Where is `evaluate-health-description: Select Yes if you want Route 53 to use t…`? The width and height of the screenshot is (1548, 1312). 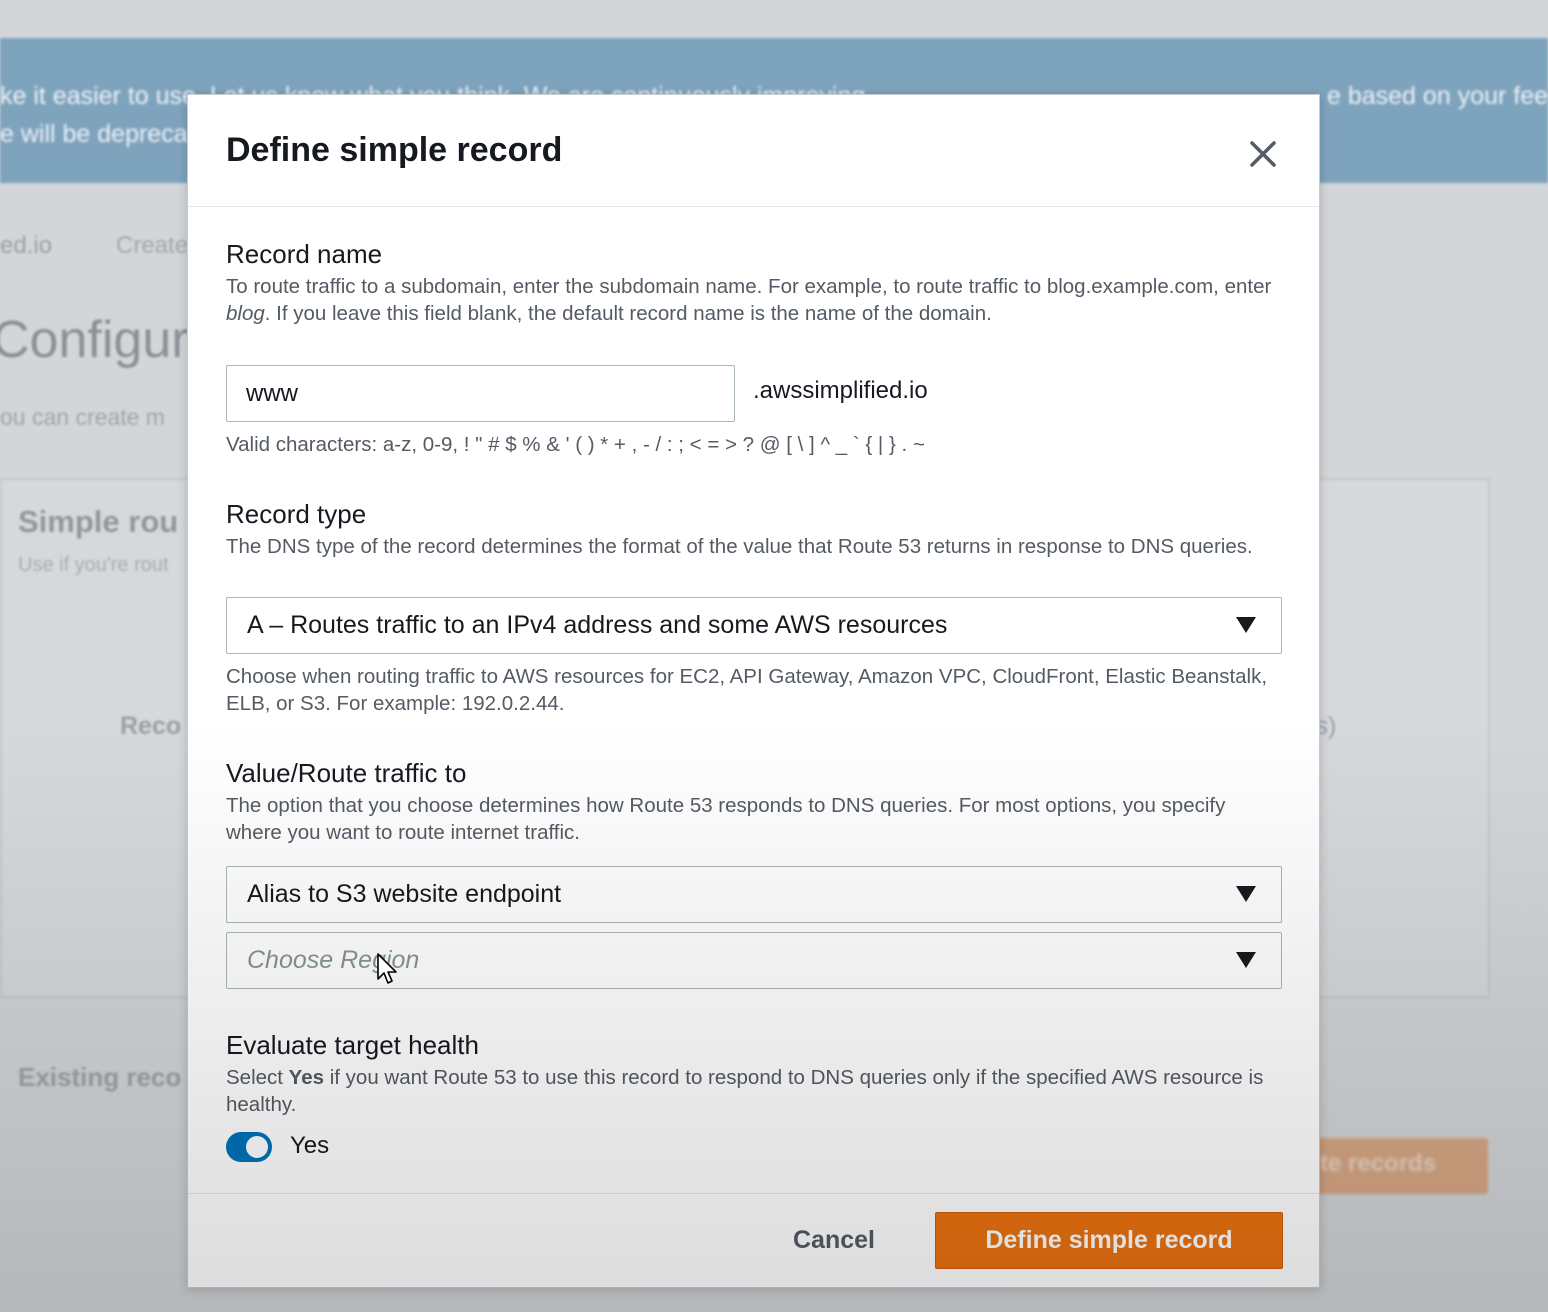 evaluate-health-description: Select Yes if you want Route 53 to use t… is located at coordinates (751, 1091).